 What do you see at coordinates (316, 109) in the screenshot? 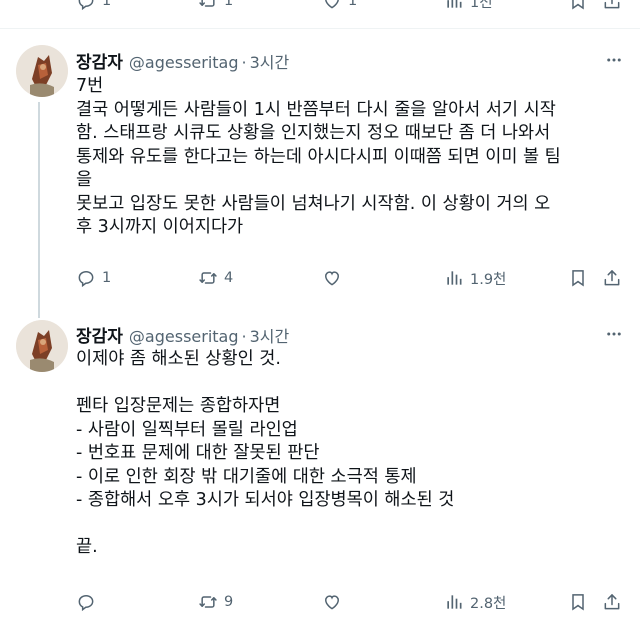
I see `tweet-line: 결국 어떻게든 사람들이 1시 반쯤부터 다시 줄을 알아서 서기 시작` at bounding box center [316, 109].